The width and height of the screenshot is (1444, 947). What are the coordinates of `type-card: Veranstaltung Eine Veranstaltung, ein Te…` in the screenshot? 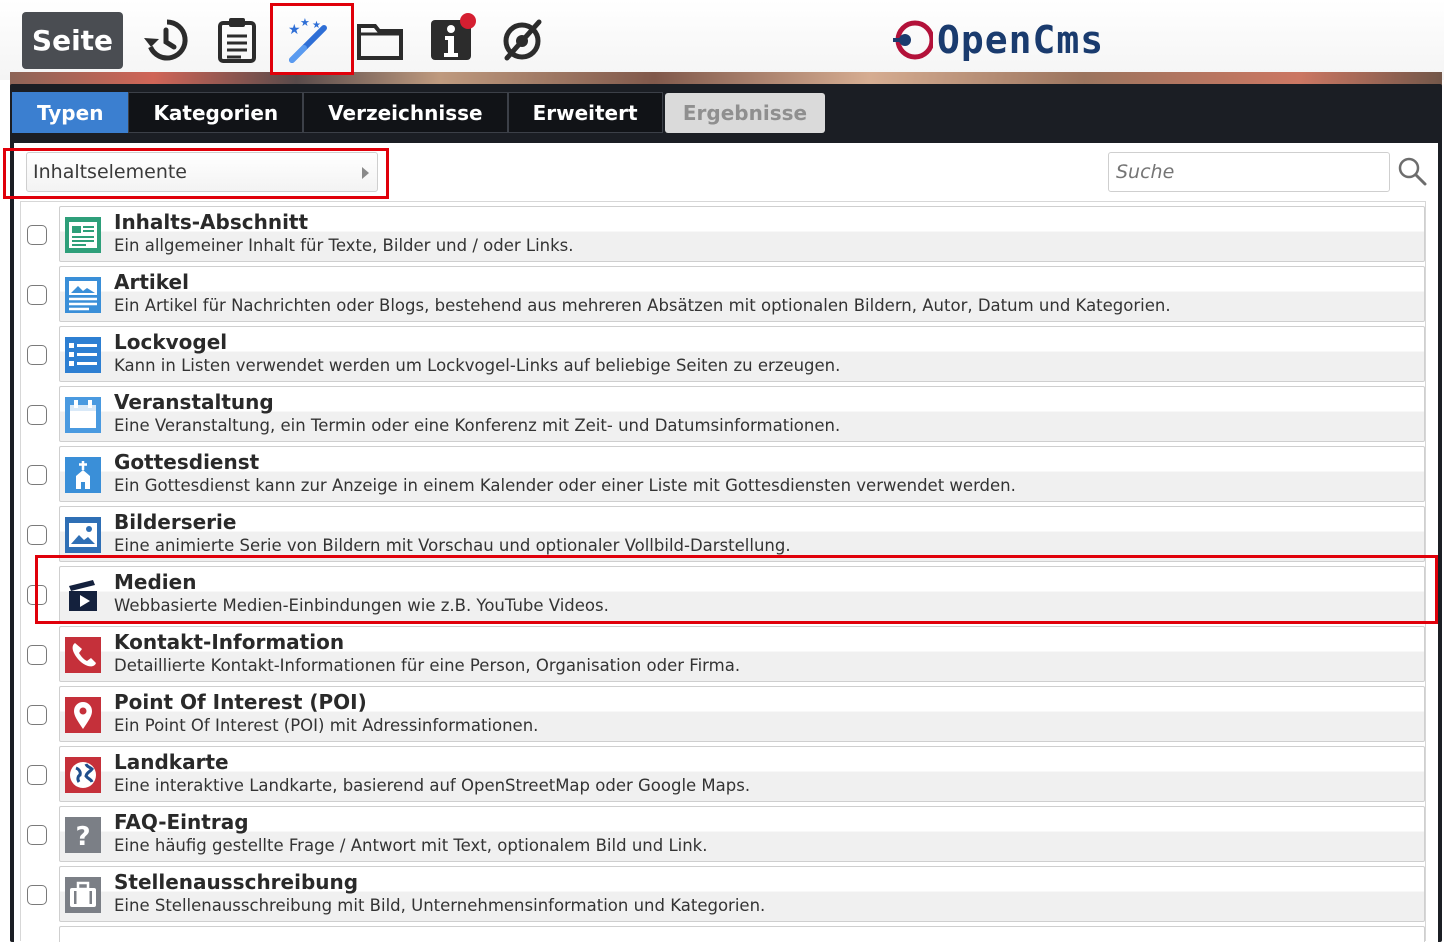 It's located at (742, 414).